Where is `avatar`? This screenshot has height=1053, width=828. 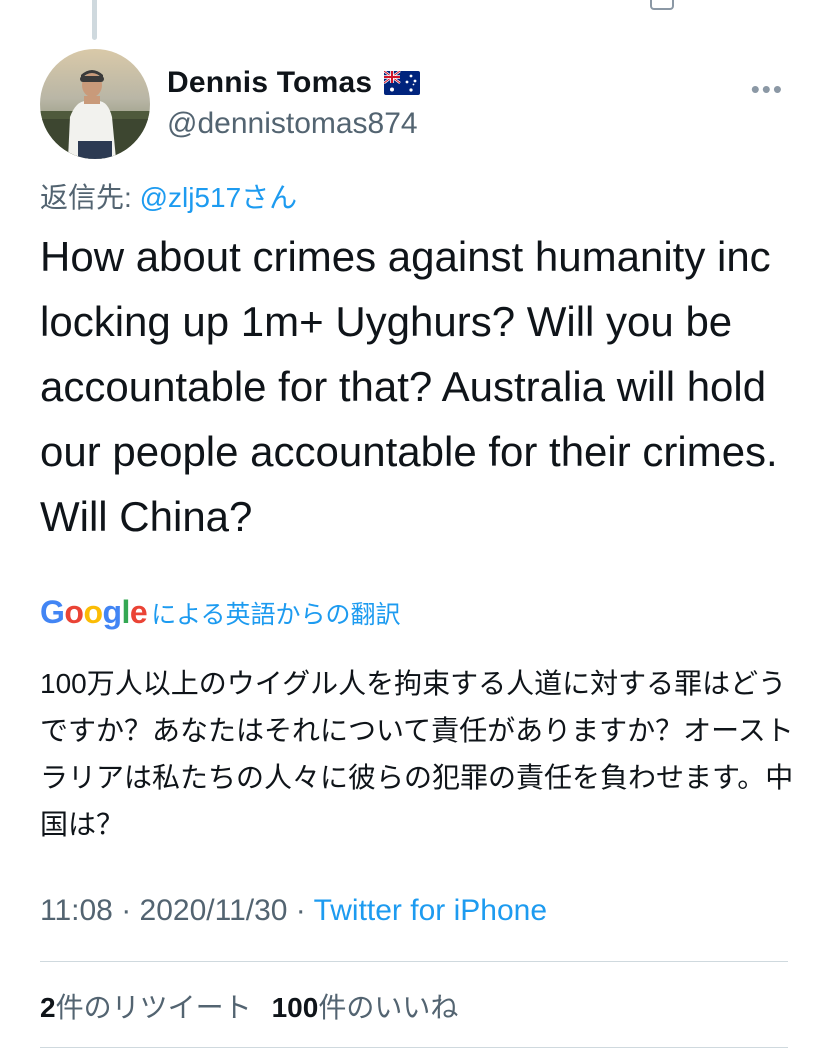 avatar is located at coordinates (95, 104).